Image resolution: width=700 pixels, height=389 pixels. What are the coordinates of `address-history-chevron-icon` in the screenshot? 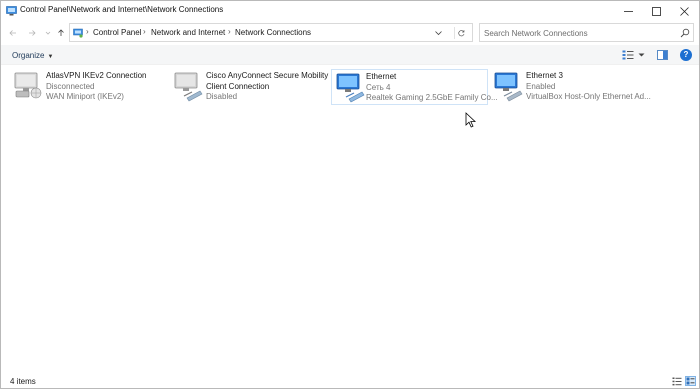 It's located at (438, 33).